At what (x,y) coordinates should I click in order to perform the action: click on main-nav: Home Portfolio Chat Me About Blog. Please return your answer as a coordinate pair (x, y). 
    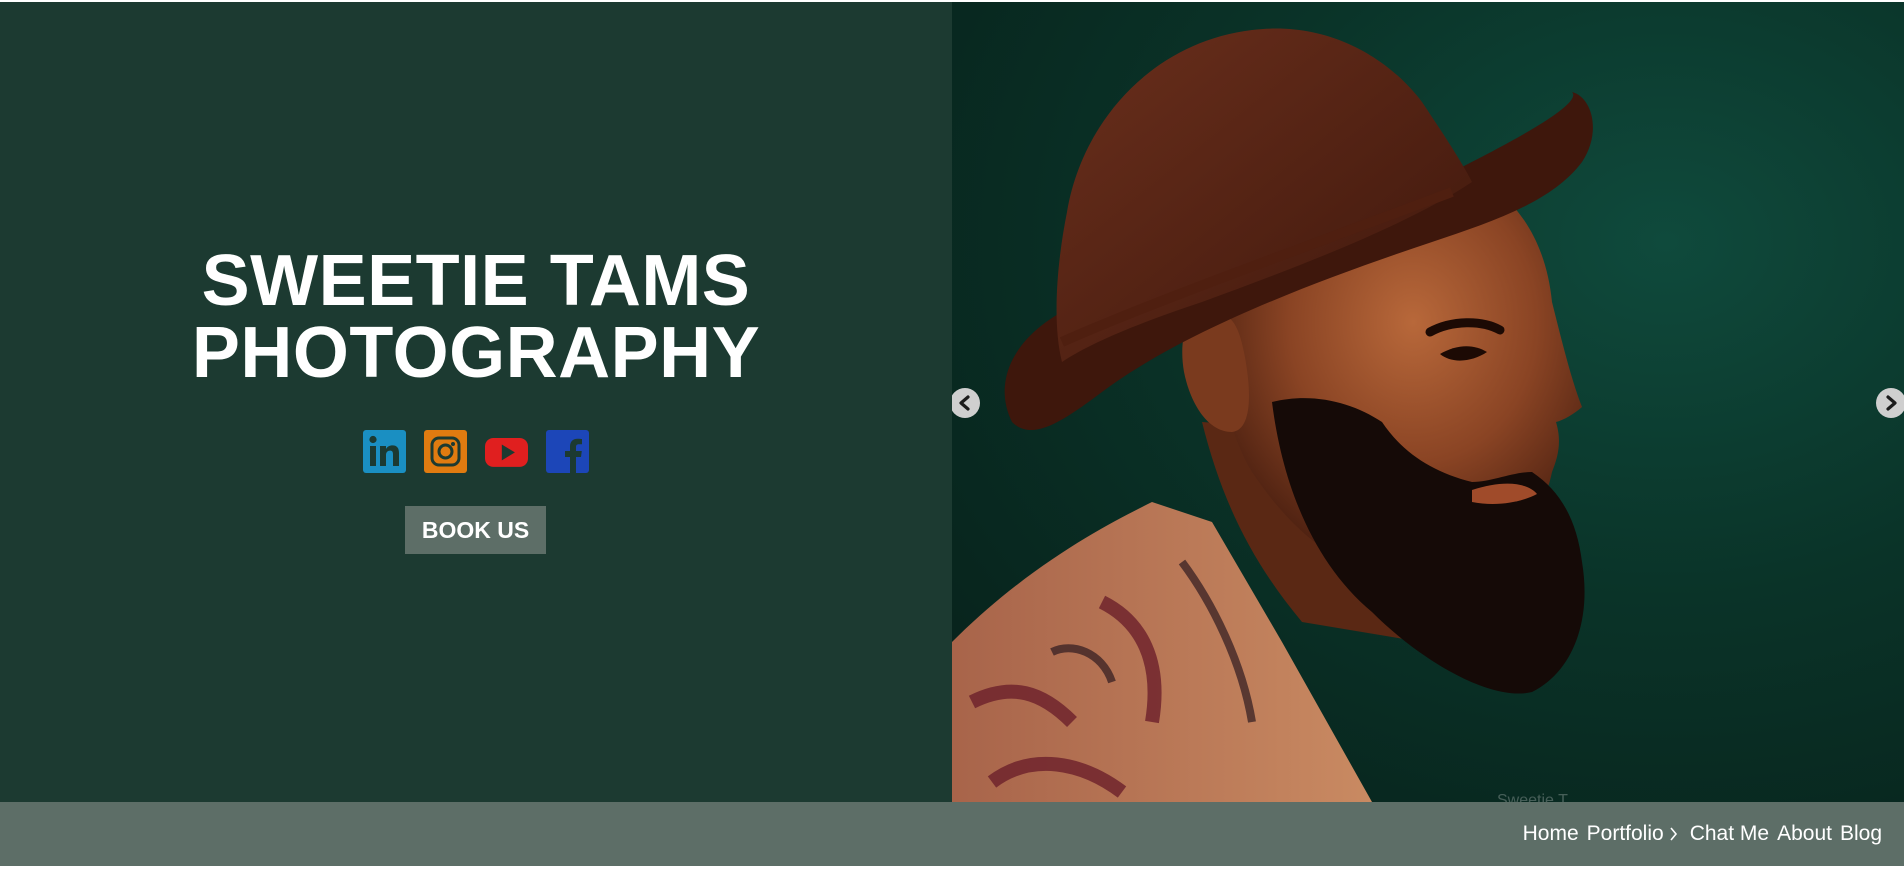
    Looking at the image, I should click on (952, 834).